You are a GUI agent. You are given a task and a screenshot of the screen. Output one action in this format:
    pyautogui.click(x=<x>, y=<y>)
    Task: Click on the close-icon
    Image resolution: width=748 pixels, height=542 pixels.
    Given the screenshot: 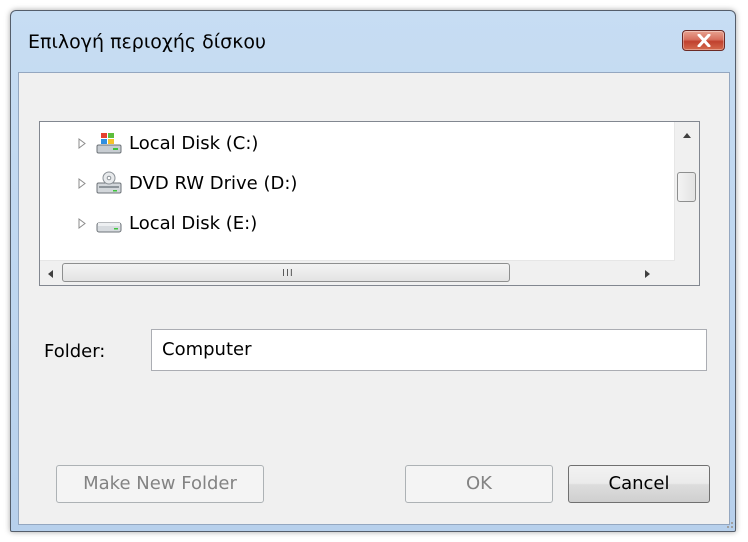 What is the action you would take?
    pyautogui.click(x=704, y=40)
    